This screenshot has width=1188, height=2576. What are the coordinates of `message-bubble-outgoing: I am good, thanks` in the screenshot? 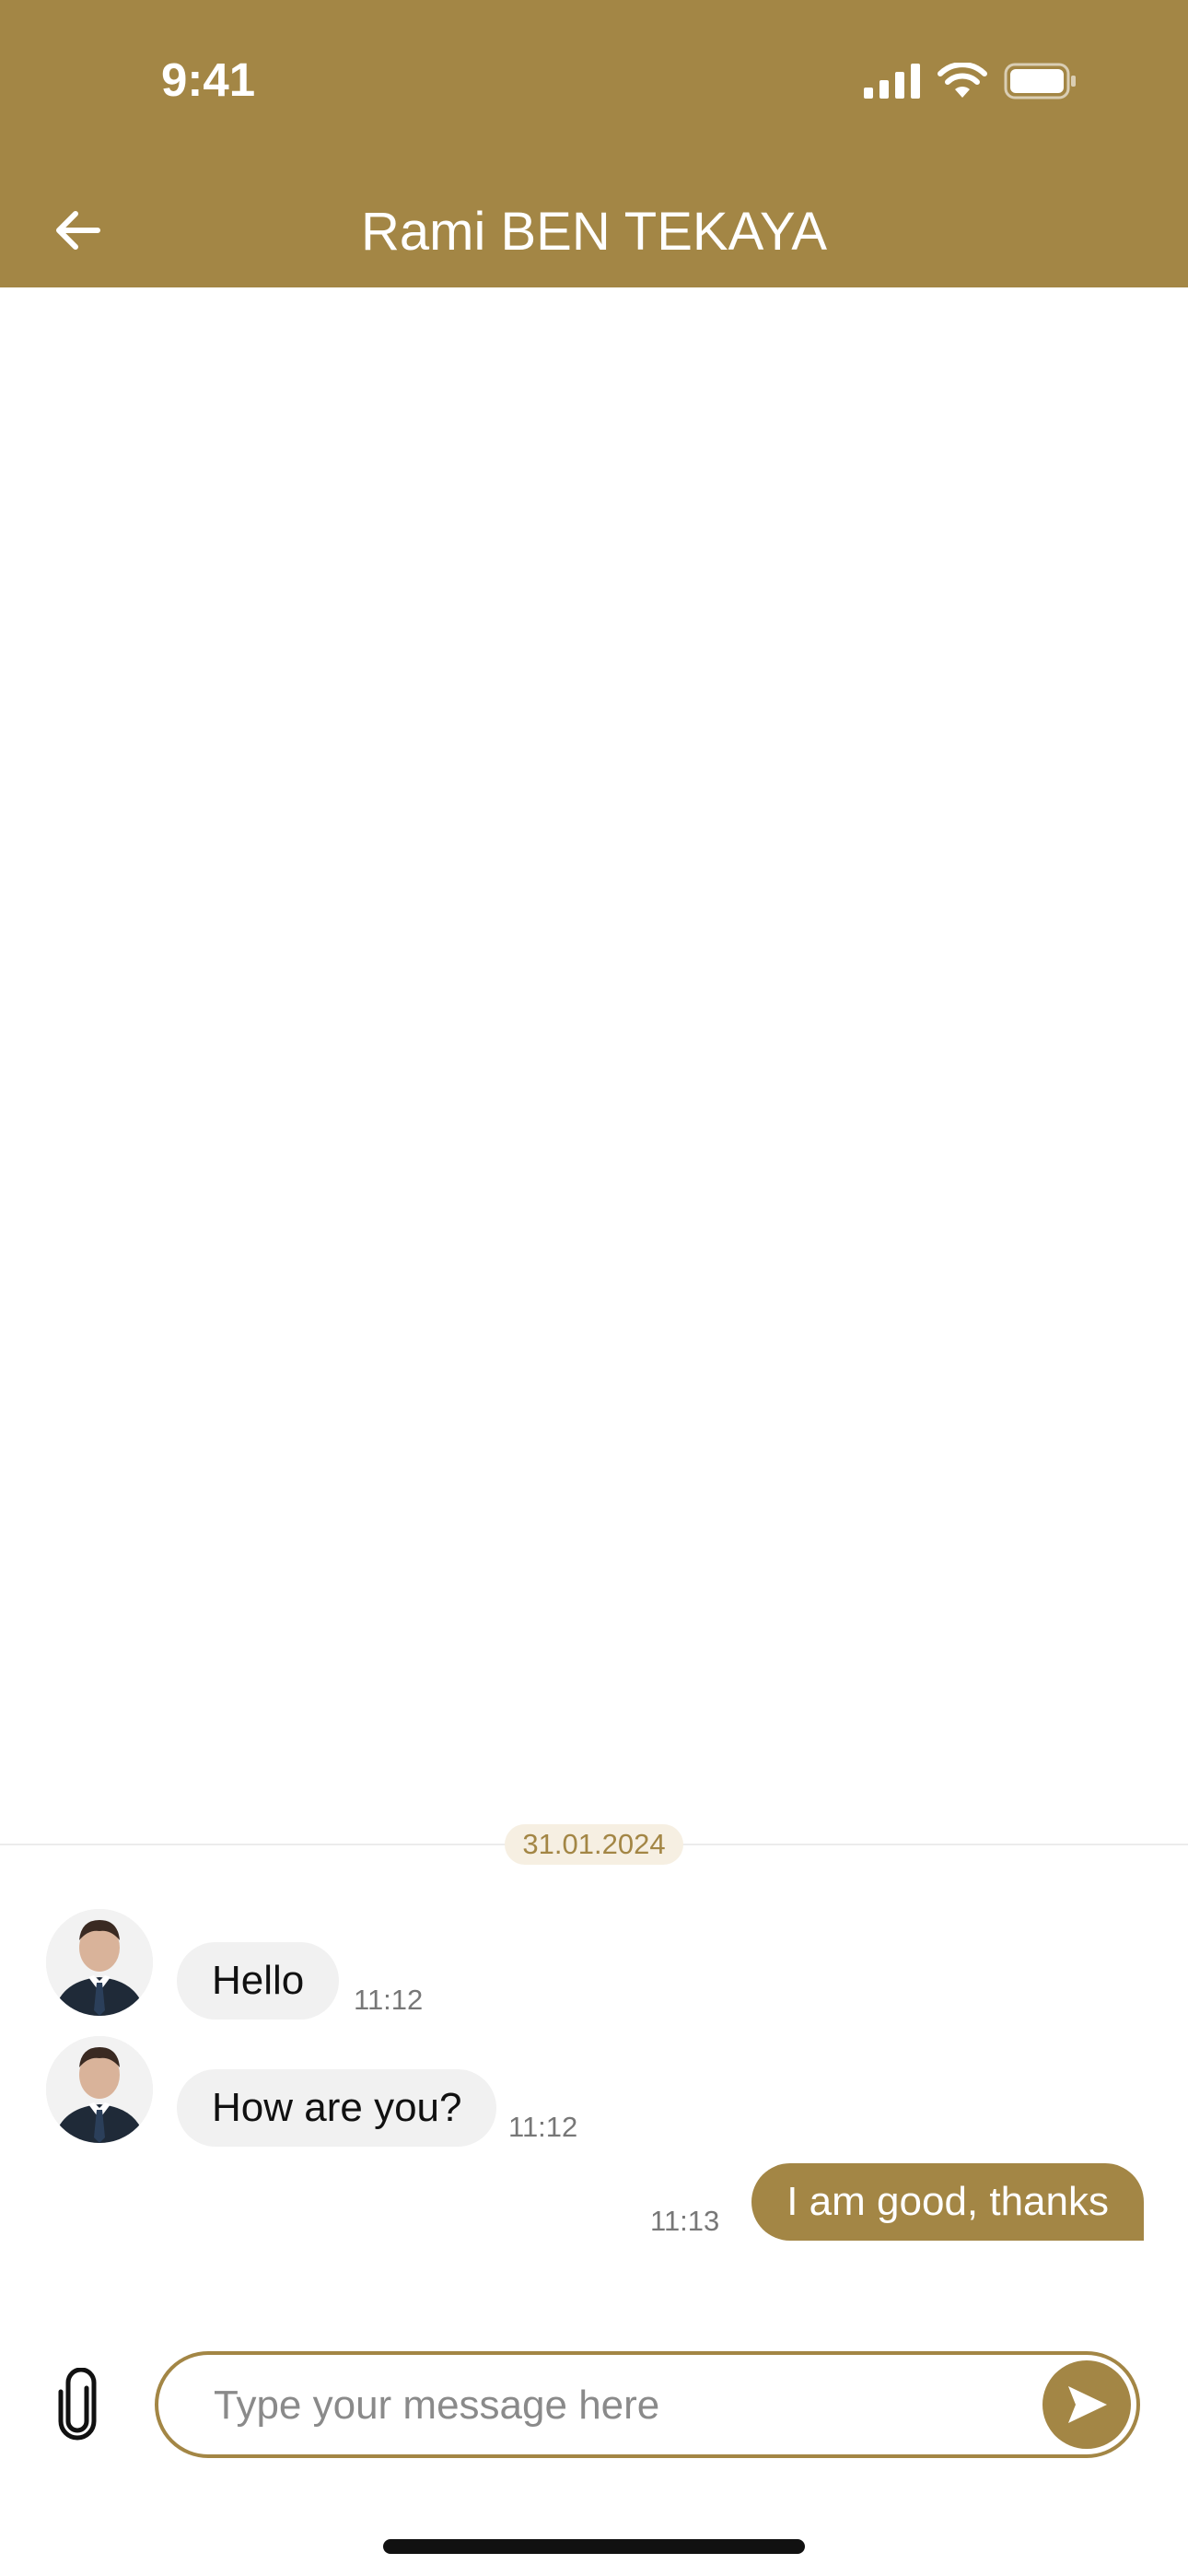 It's located at (948, 2202).